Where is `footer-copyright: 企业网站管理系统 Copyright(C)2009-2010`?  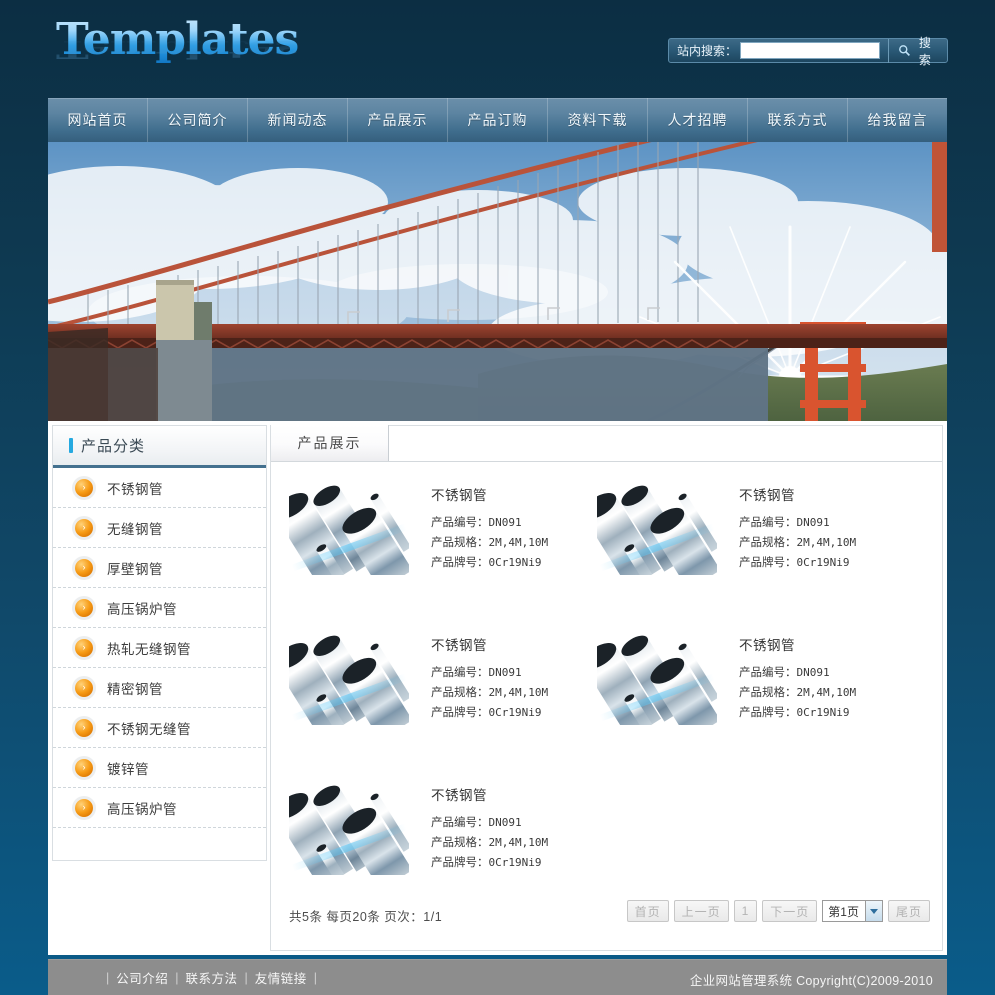
footer-copyright: 企业网站管理系统 Copyright(C)2009-2010 is located at coordinates (811, 981).